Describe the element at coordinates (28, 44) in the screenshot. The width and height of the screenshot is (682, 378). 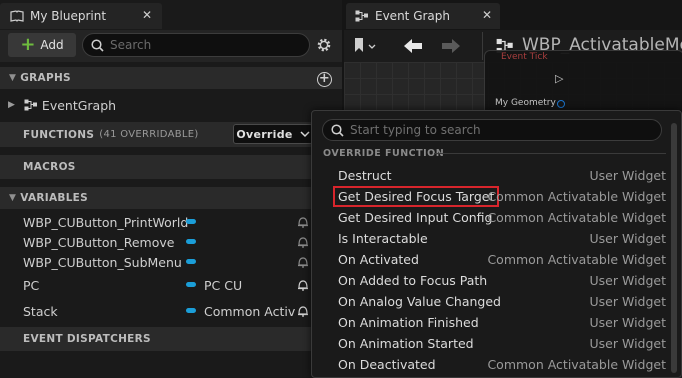
I see `plus-icon: +` at that location.